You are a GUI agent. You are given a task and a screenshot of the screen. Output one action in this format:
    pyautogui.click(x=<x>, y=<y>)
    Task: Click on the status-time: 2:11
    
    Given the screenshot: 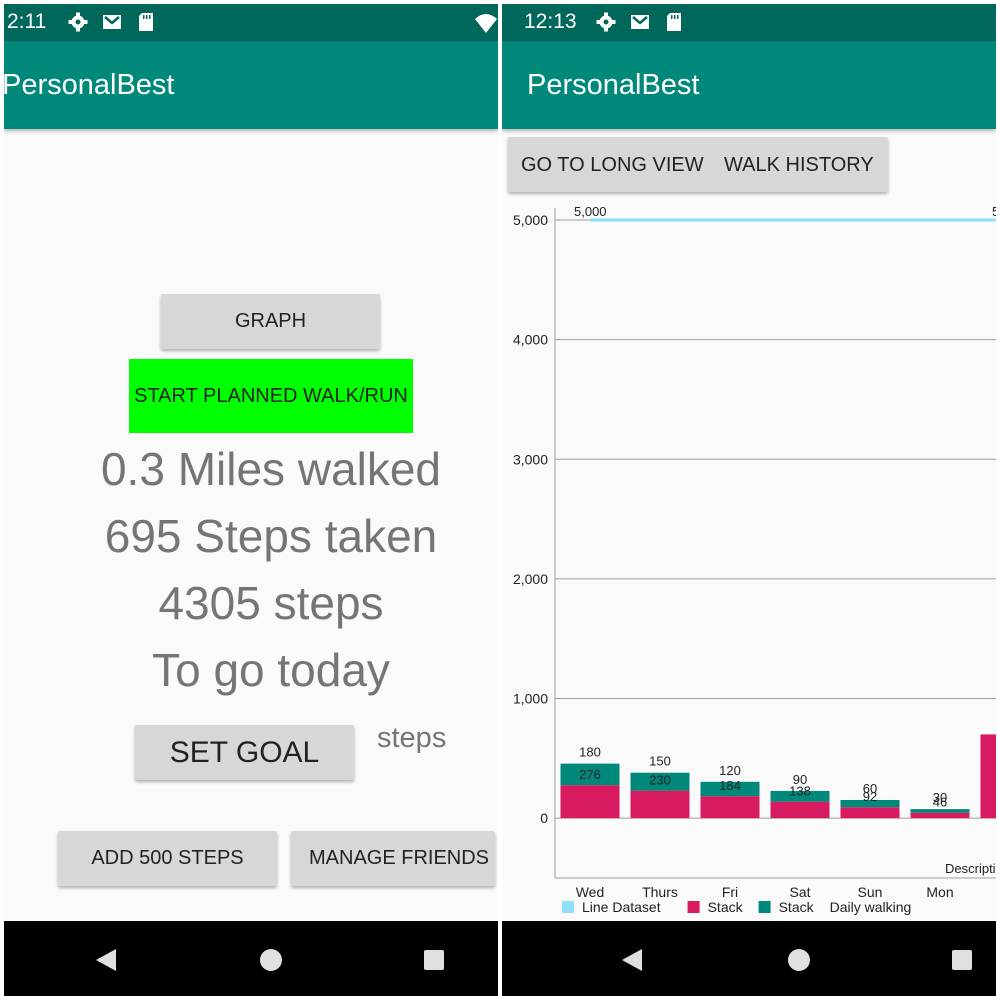 What is the action you would take?
    pyautogui.click(x=27, y=21)
    